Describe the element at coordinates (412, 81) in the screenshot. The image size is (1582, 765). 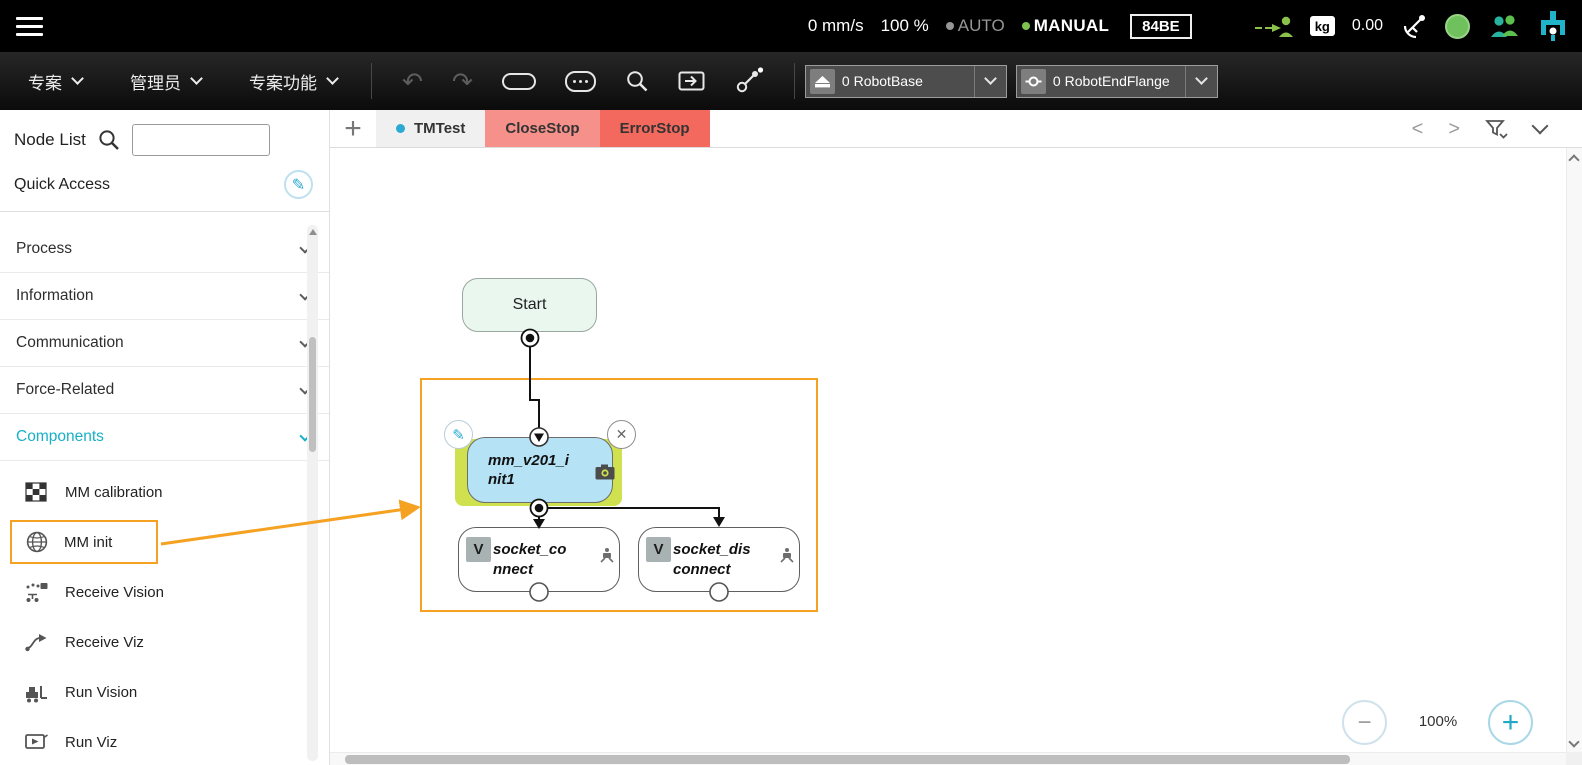
I see `undo-icon: ↶` at that location.